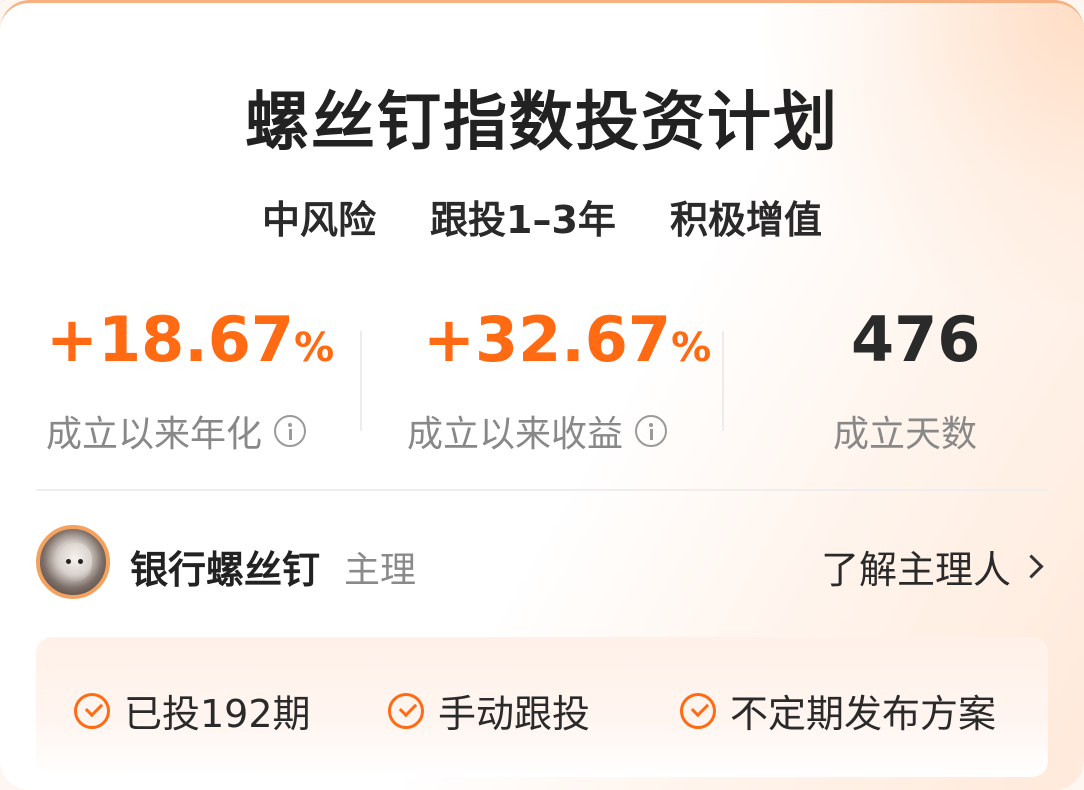 The image size is (1084, 790). Describe the element at coordinates (905, 434) in the screenshot. I see `stat-days-label: 成立天数` at that location.